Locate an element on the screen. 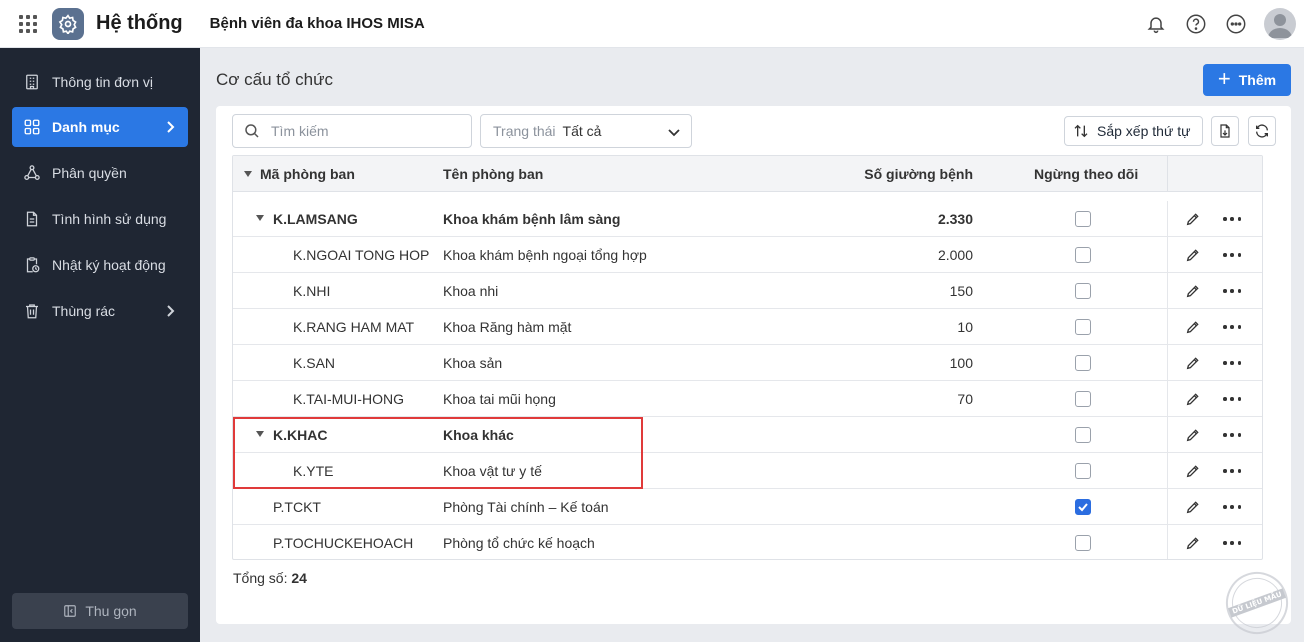  sort-order-label: Sắp xếp thứ tự is located at coordinates (1144, 131).